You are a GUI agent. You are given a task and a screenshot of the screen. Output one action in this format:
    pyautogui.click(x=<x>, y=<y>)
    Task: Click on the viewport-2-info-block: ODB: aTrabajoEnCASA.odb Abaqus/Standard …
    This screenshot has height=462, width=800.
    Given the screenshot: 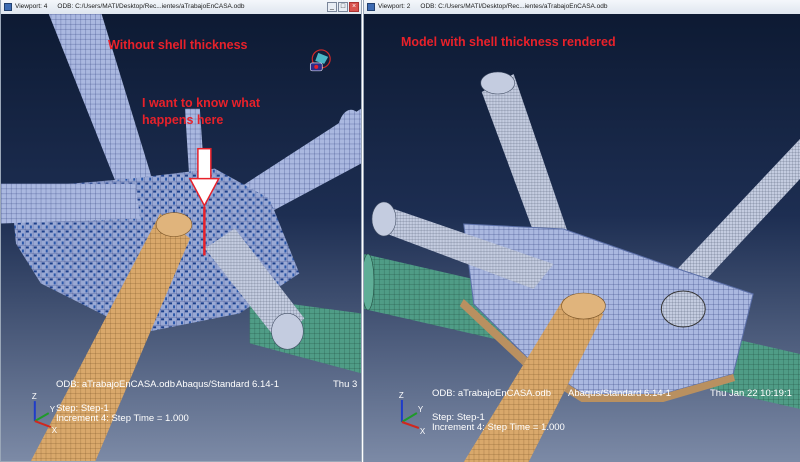 What is the action you would take?
    pyautogui.click(x=616, y=410)
    